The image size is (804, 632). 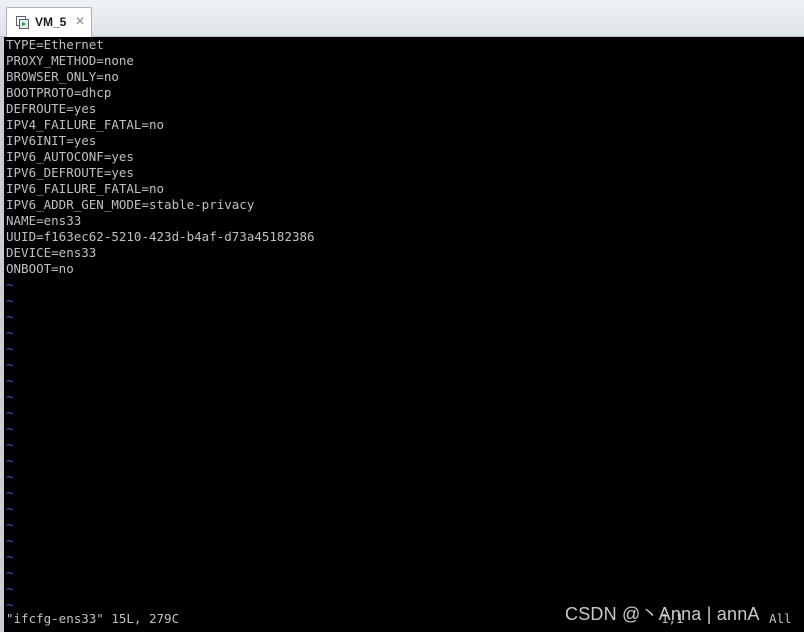 What do you see at coordinates (85, 188) in the screenshot?
I see `file-line: IPV6_FAILURE_FATAL=no` at bounding box center [85, 188].